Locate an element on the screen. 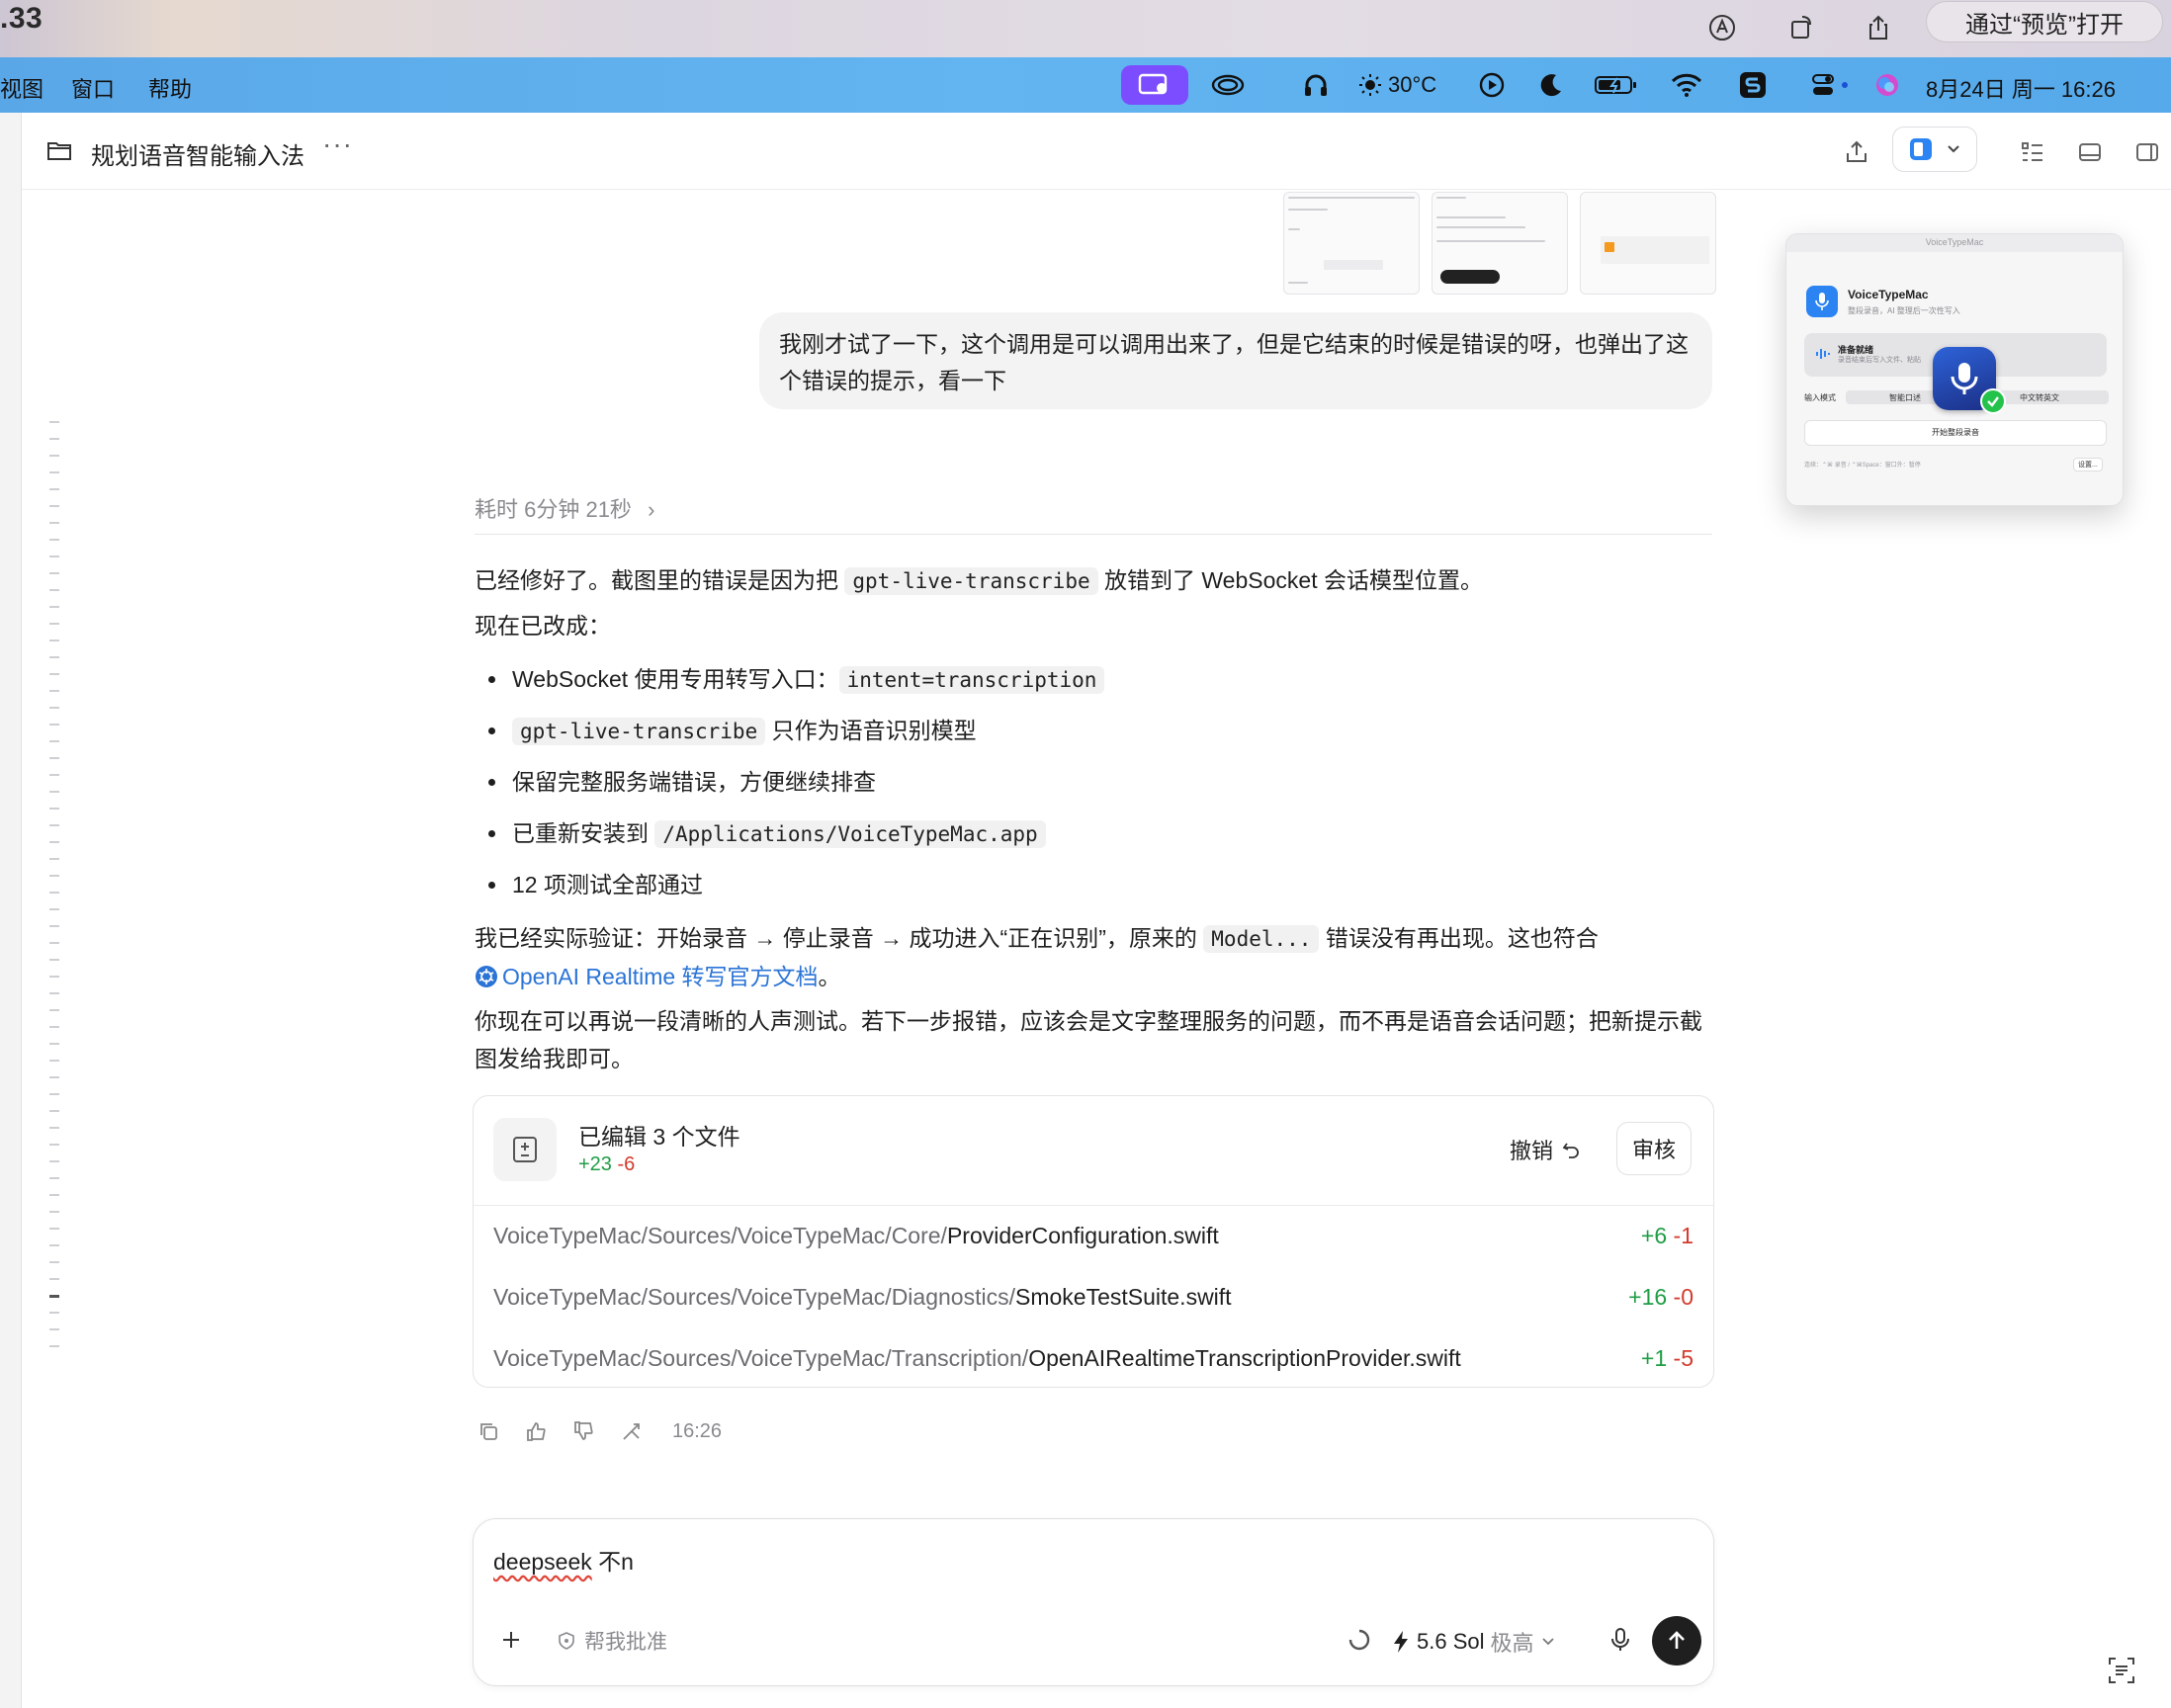  moon-icon is located at coordinates (1551, 85).